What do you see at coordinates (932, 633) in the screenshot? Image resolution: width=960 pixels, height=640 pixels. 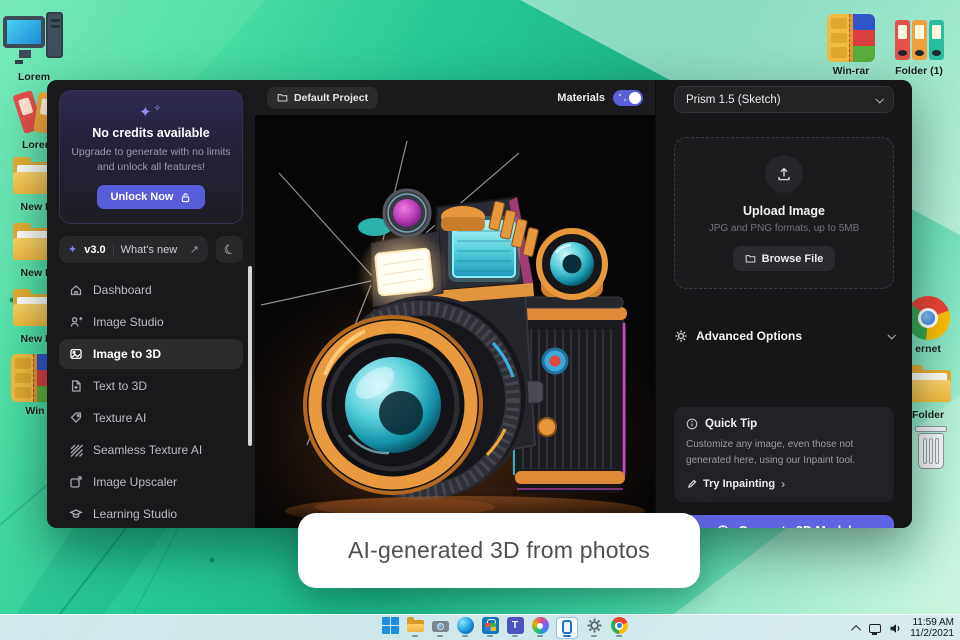 I see `tray-date: 11/2/2021` at bounding box center [932, 633].